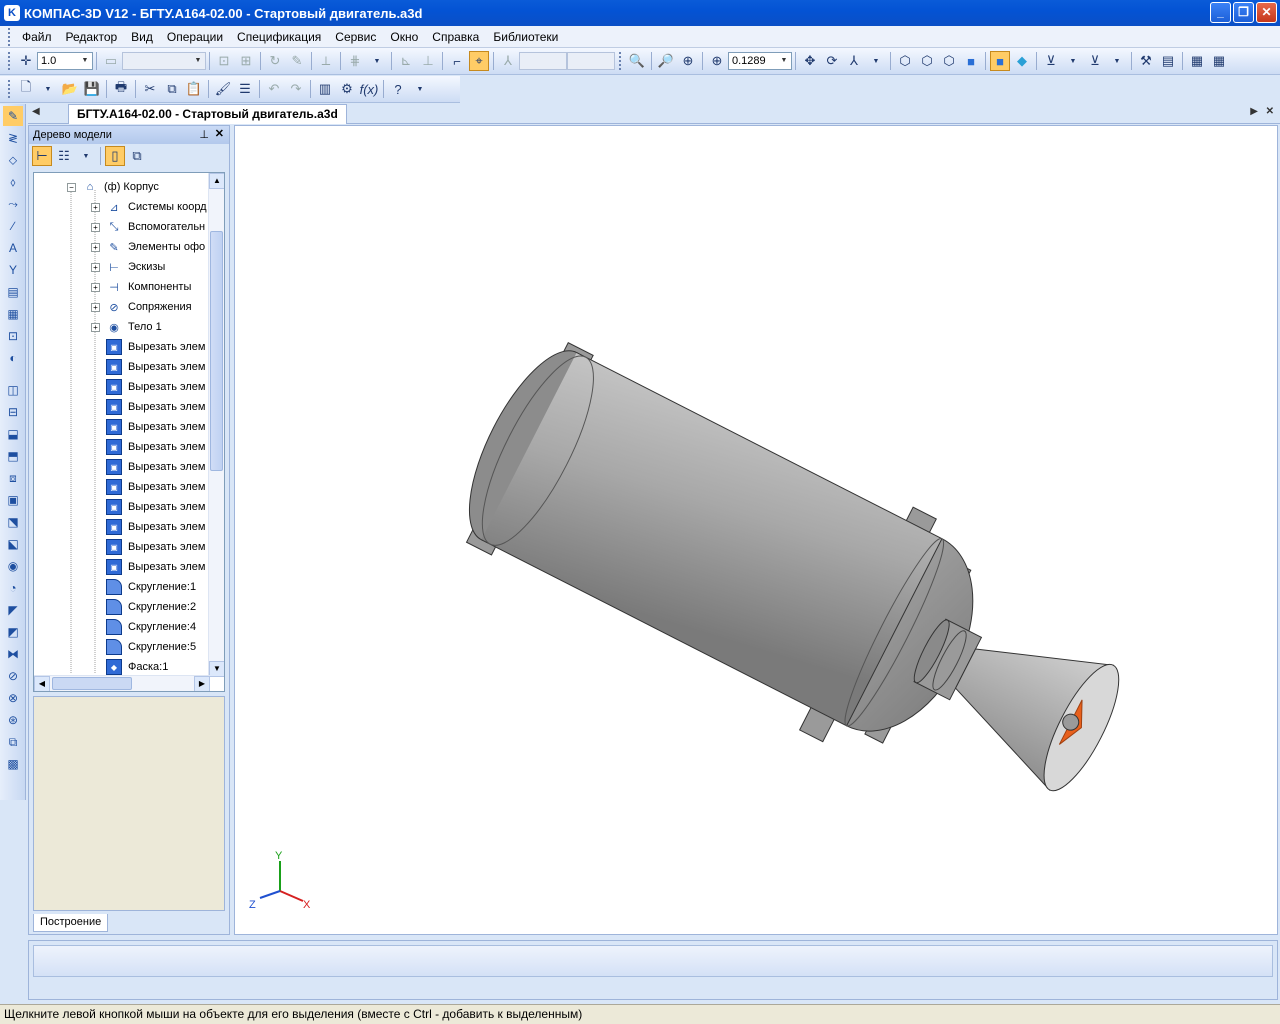 This screenshot has height=1024, width=1280. Describe the element at coordinates (223, 89) in the screenshot. I see `format-painter-icon: 🖌` at that location.